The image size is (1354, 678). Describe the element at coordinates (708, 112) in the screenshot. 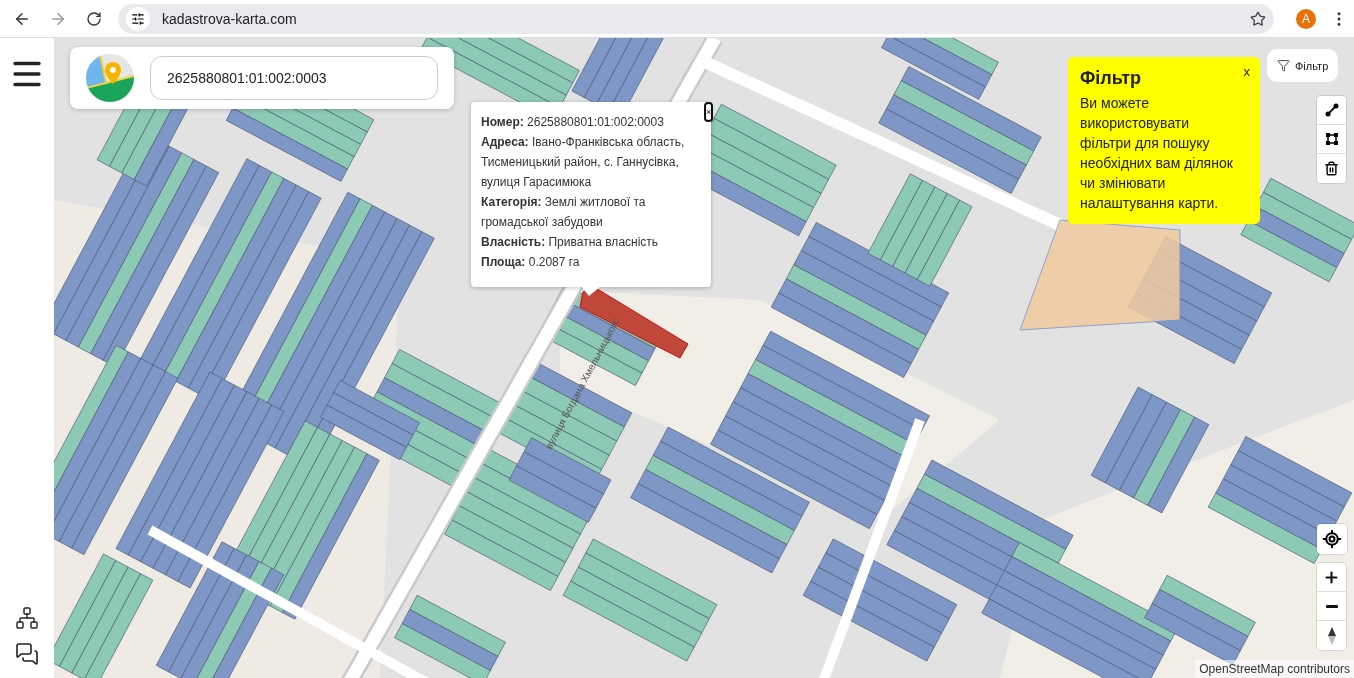

I see `popup-close-button: ×` at that location.